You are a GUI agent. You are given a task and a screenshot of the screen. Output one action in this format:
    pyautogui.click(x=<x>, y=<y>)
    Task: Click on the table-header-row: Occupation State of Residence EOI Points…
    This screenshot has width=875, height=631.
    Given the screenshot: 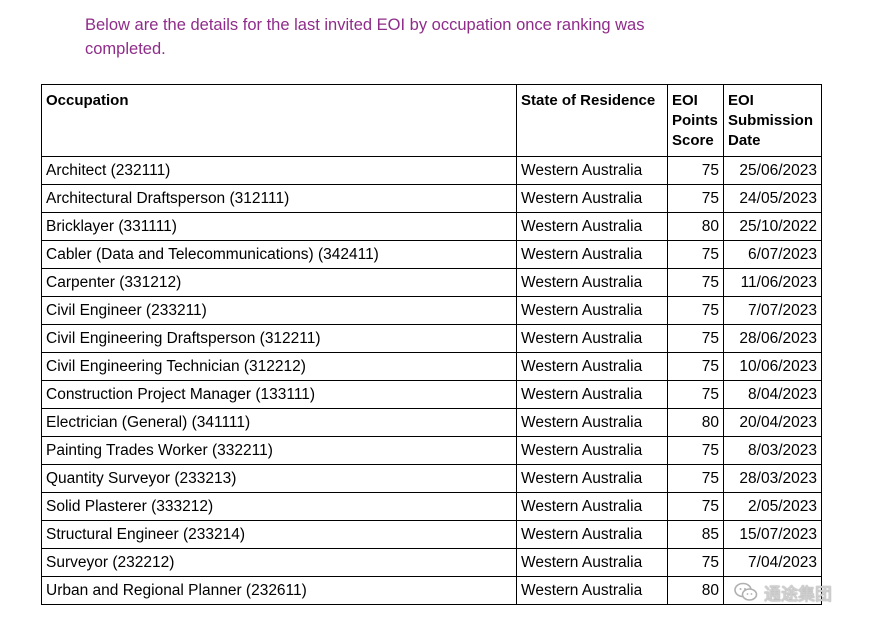 What is the action you would take?
    pyautogui.click(x=431, y=120)
    